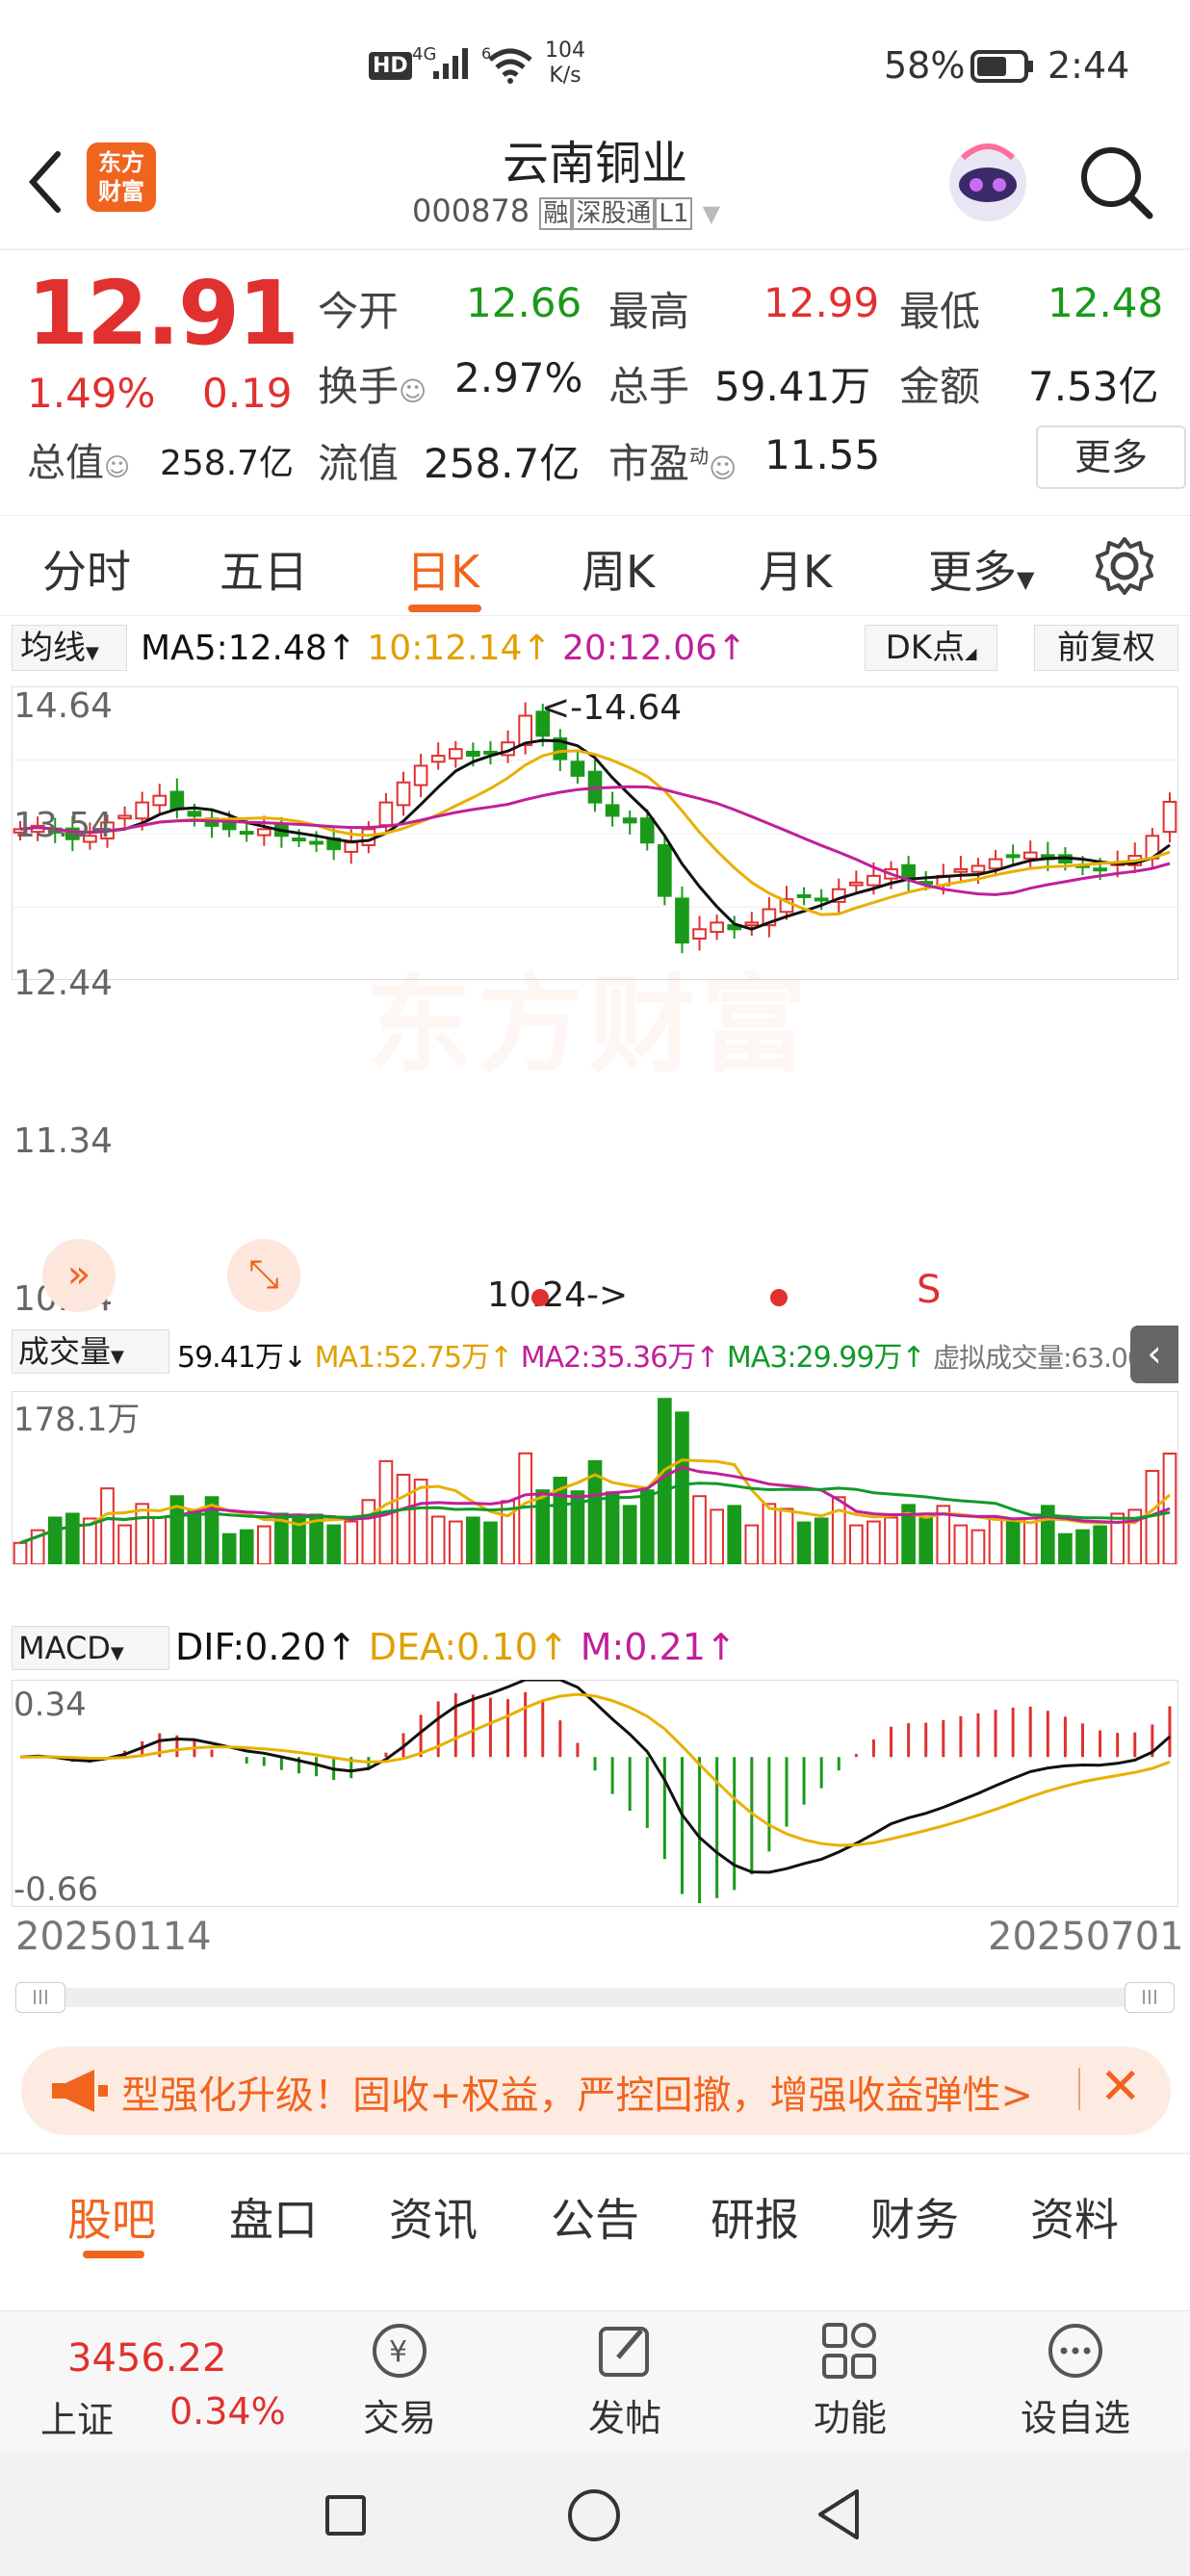 Image resolution: width=1190 pixels, height=2576 pixels. What do you see at coordinates (274, 2217) in the screenshot?
I see `tab-pankou: 盘口` at bounding box center [274, 2217].